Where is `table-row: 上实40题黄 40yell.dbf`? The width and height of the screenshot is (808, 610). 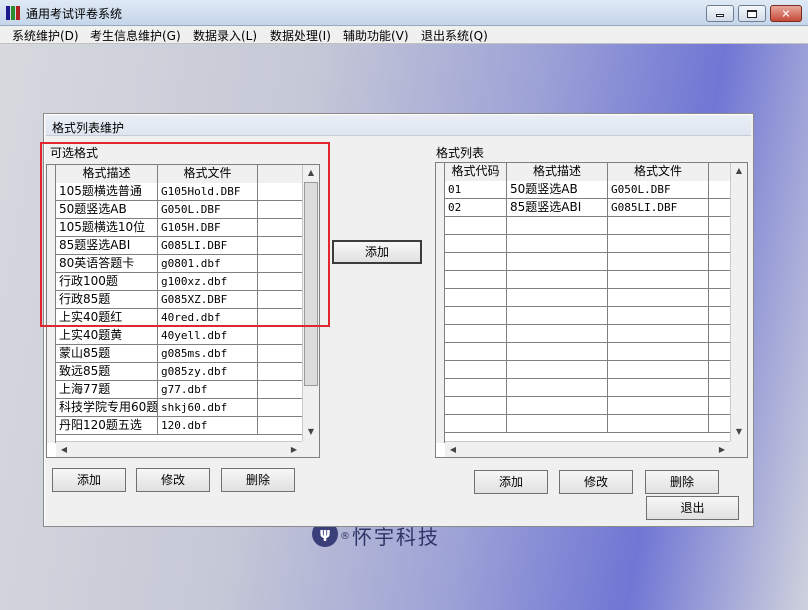 table-row: 上实40题黄 40yell.dbf is located at coordinates (180, 336).